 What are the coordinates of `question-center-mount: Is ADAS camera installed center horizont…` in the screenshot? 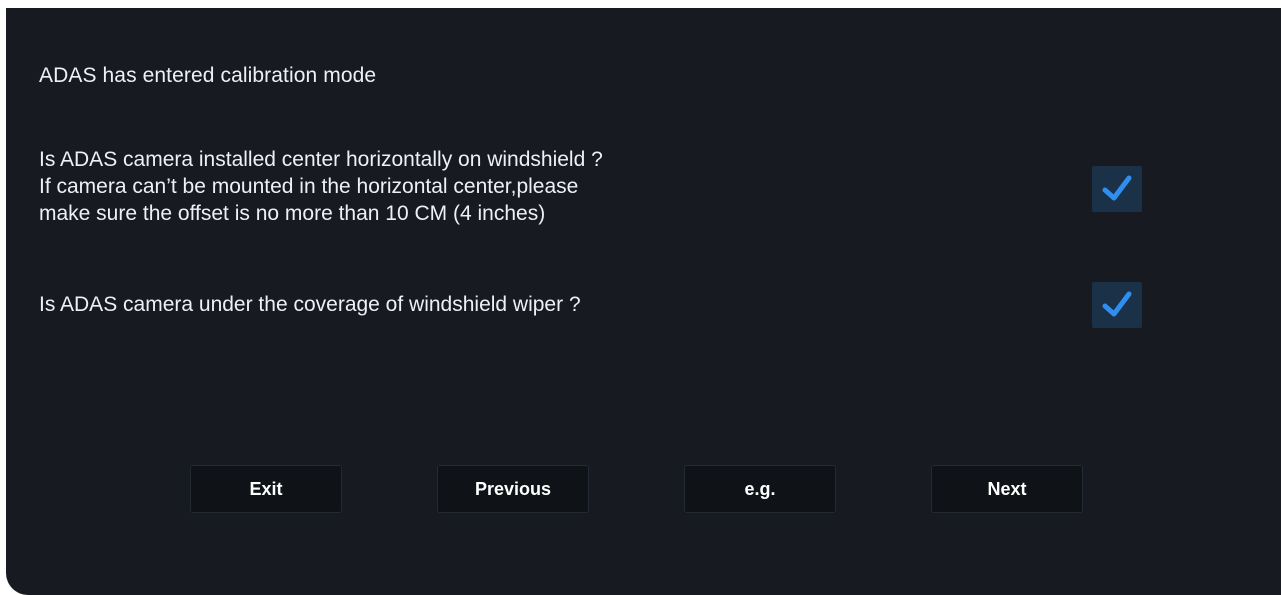 It's located at (321, 186).